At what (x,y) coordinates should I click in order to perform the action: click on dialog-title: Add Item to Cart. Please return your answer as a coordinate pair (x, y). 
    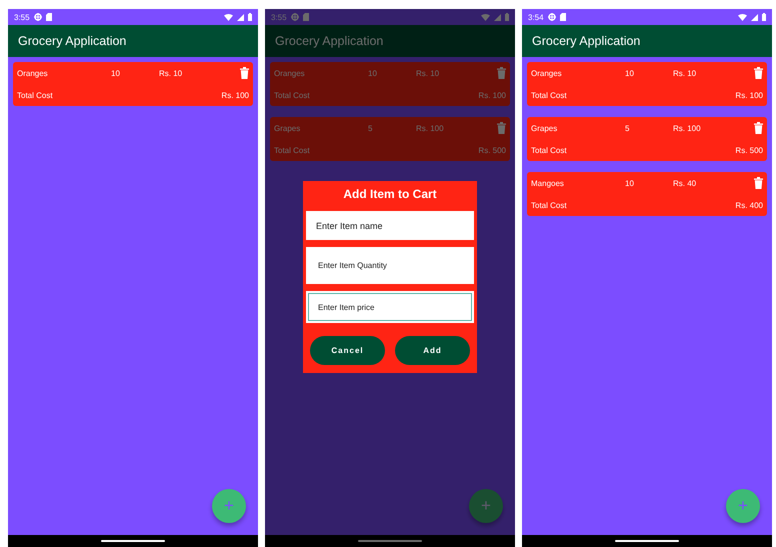
    Looking at the image, I should click on (390, 194).